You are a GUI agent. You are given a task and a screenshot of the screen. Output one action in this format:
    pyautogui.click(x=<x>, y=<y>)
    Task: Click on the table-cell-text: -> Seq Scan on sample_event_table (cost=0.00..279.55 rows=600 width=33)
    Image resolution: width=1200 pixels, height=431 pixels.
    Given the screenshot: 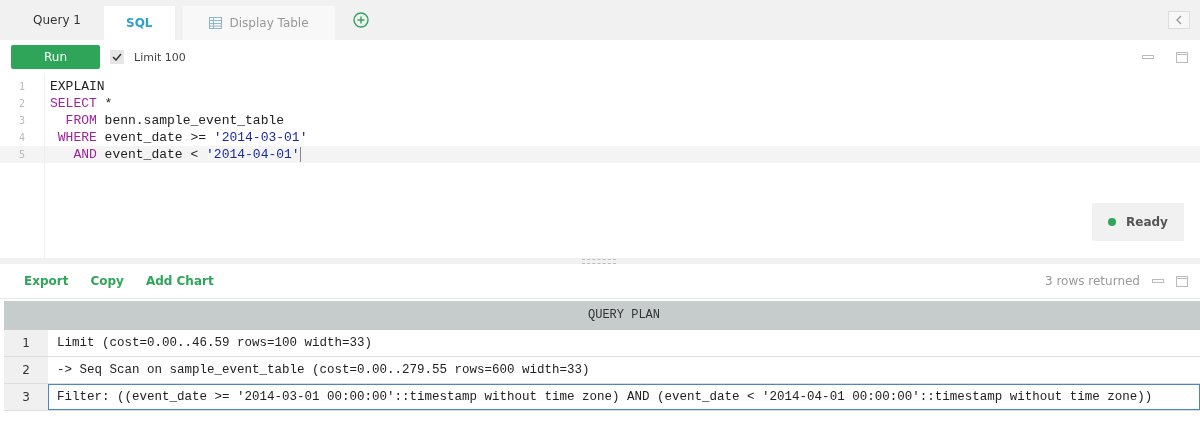 What is the action you would take?
    pyautogui.click(x=323, y=370)
    